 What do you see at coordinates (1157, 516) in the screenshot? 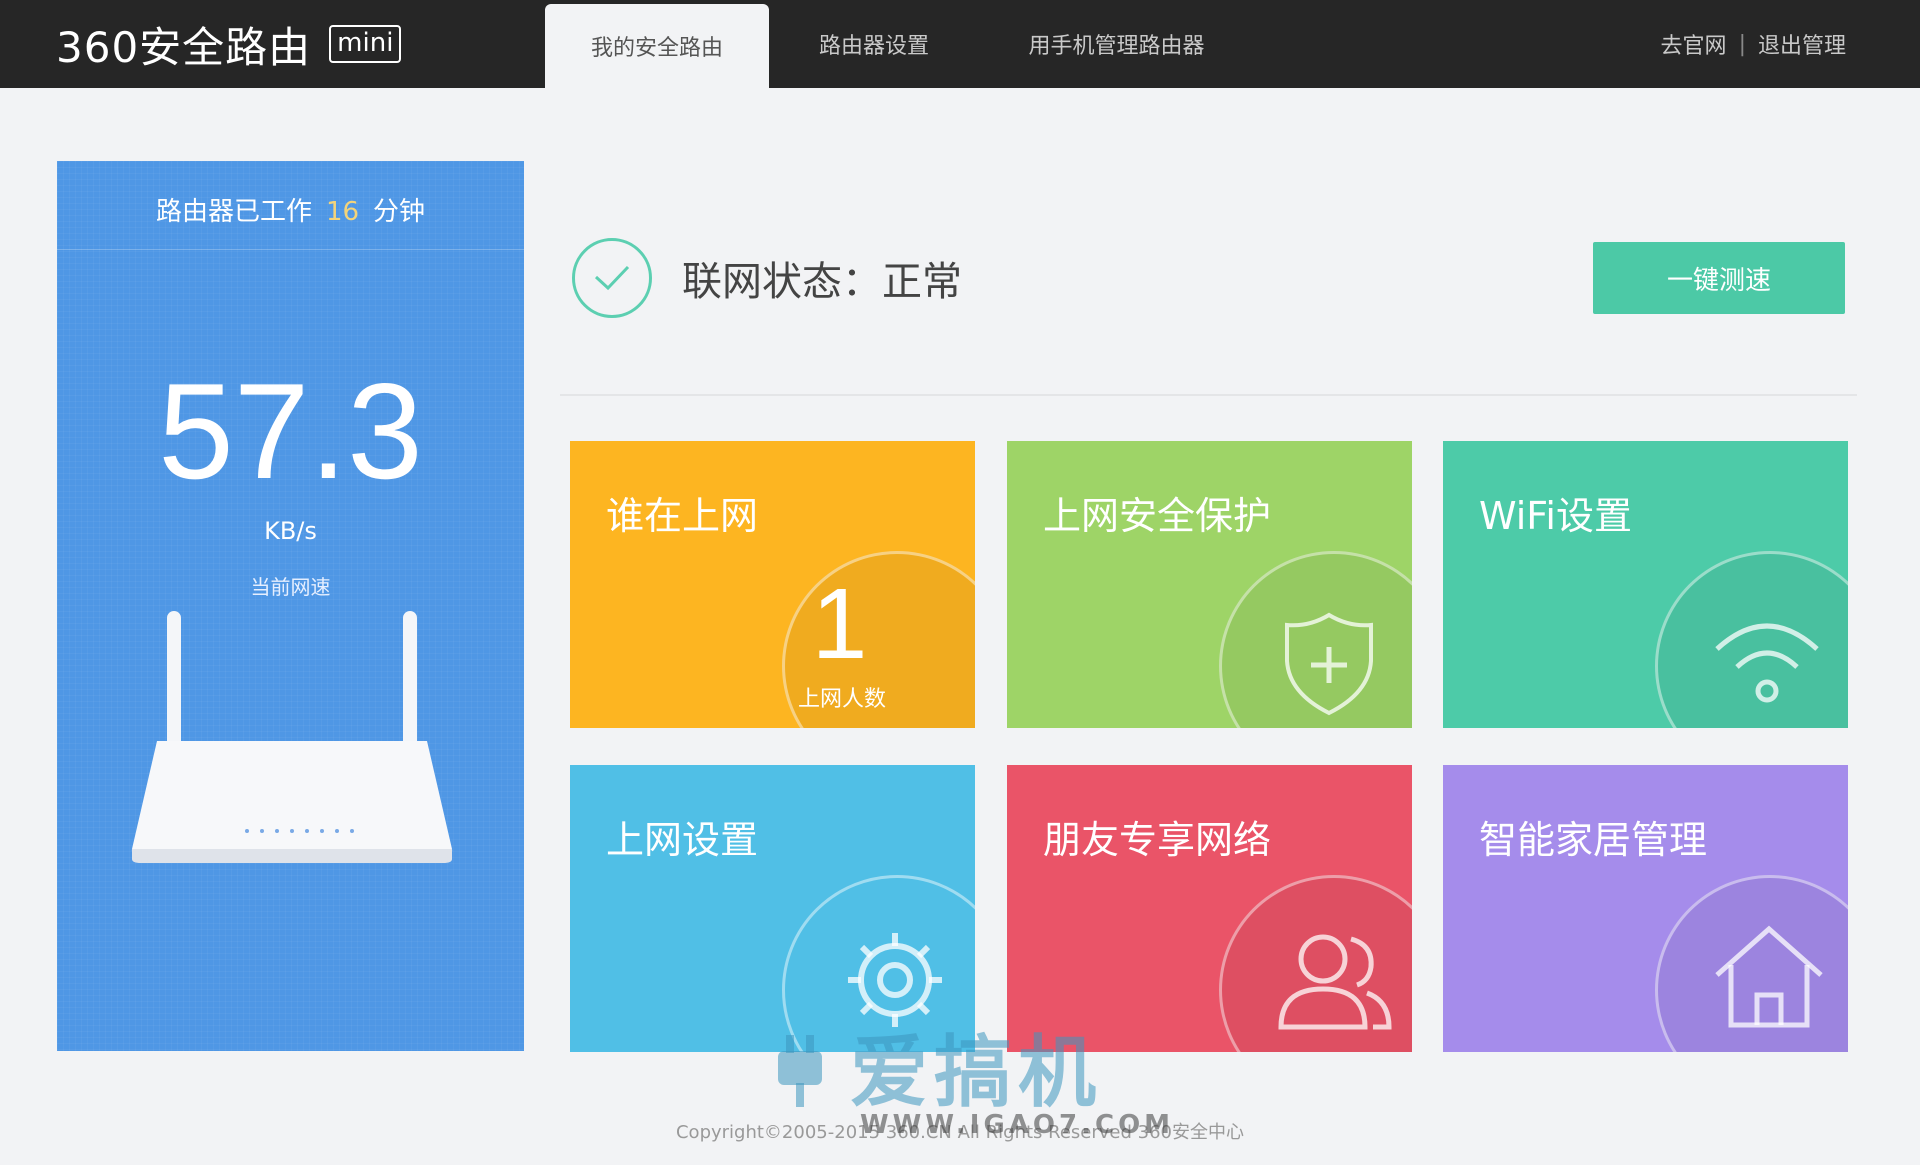
I see `tile-title: 上网安全保护` at bounding box center [1157, 516].